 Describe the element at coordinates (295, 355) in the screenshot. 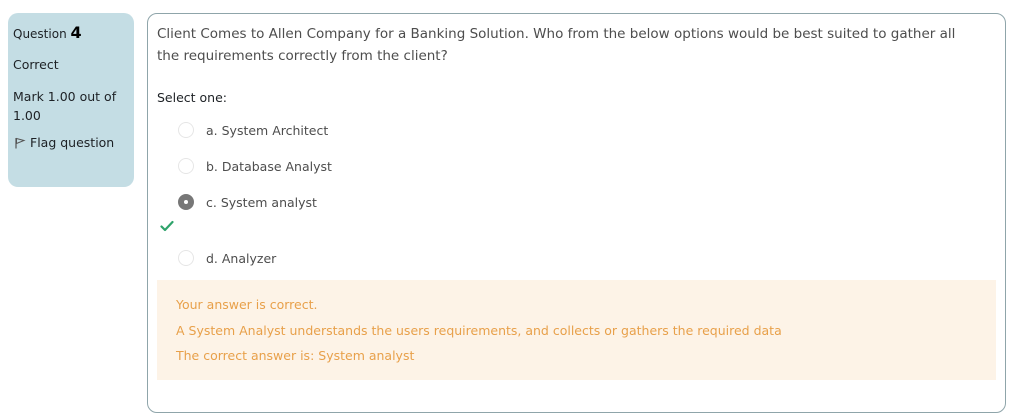

I see `feedback-right-answer: The correct answer is: System analyst` at that location.